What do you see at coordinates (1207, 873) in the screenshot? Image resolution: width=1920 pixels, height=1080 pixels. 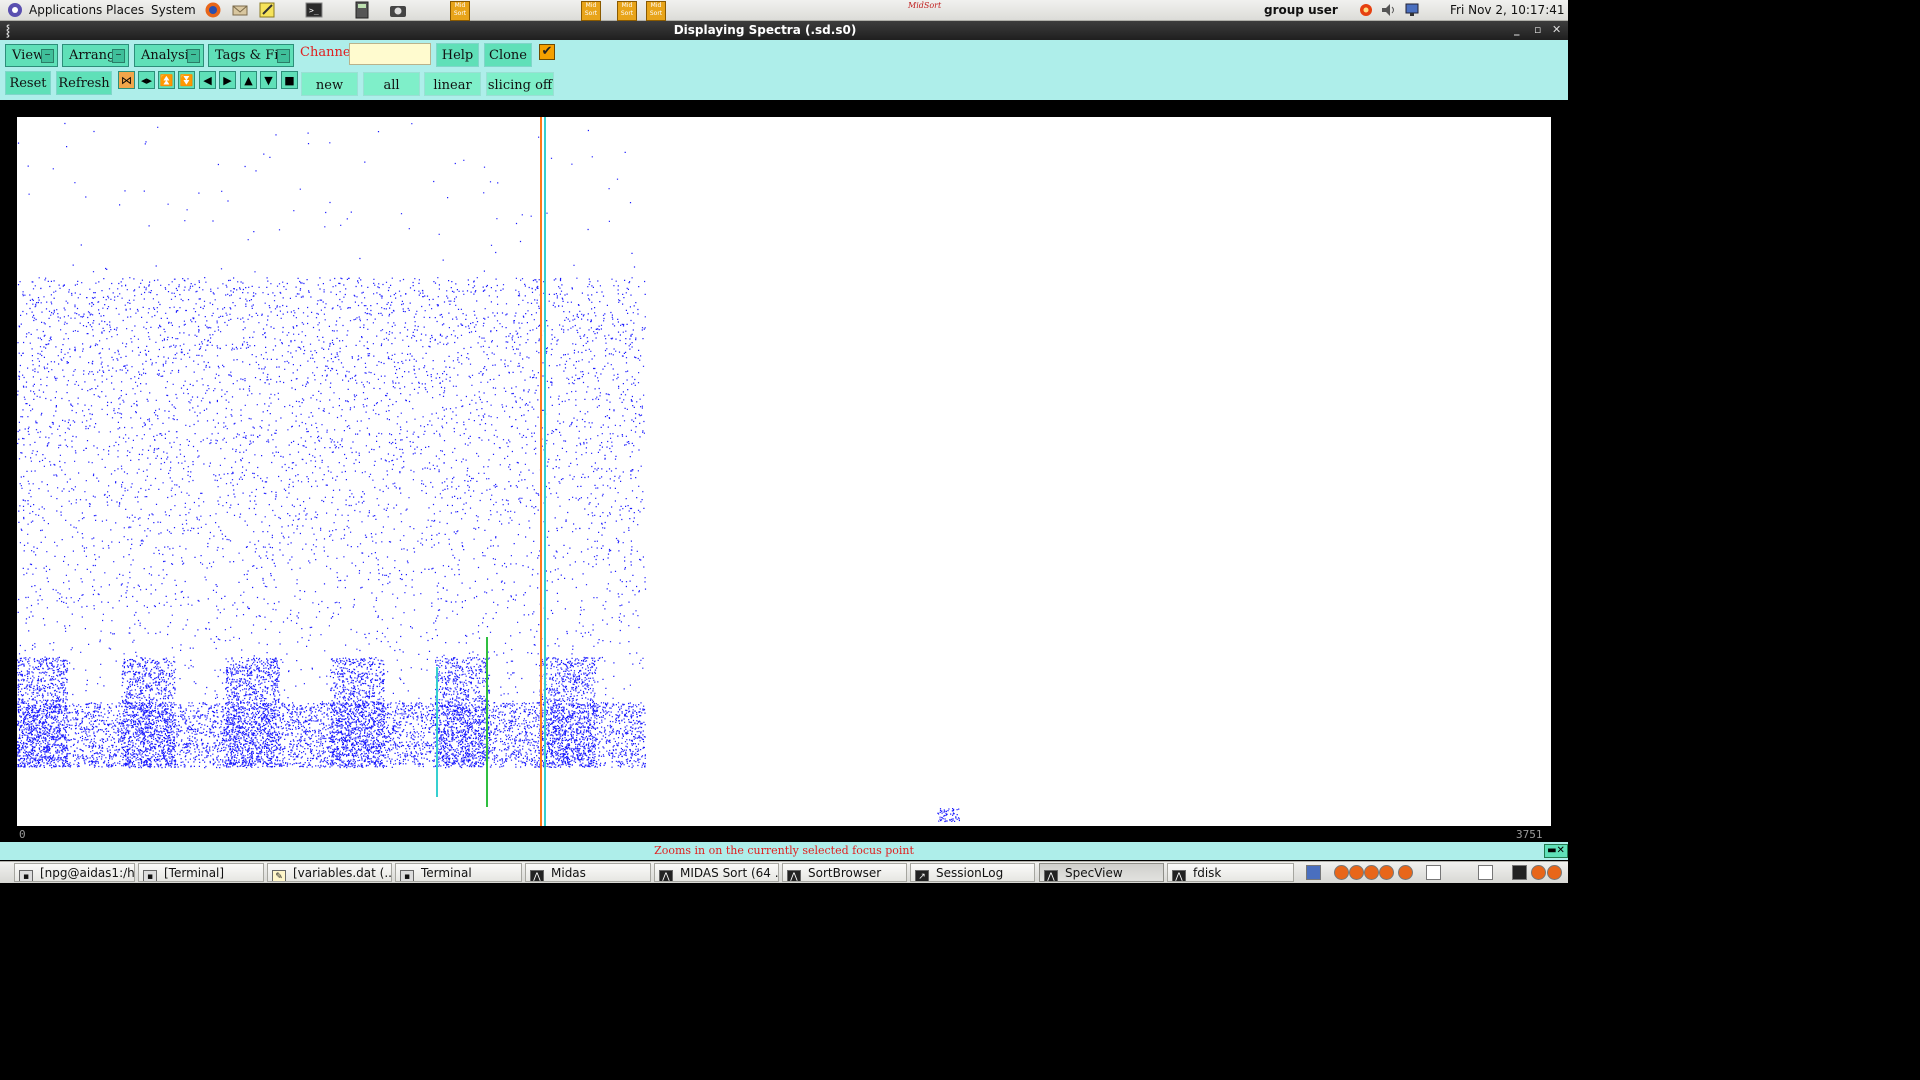 I see `task-label: fdisk` at bounding box center [1207, 873].